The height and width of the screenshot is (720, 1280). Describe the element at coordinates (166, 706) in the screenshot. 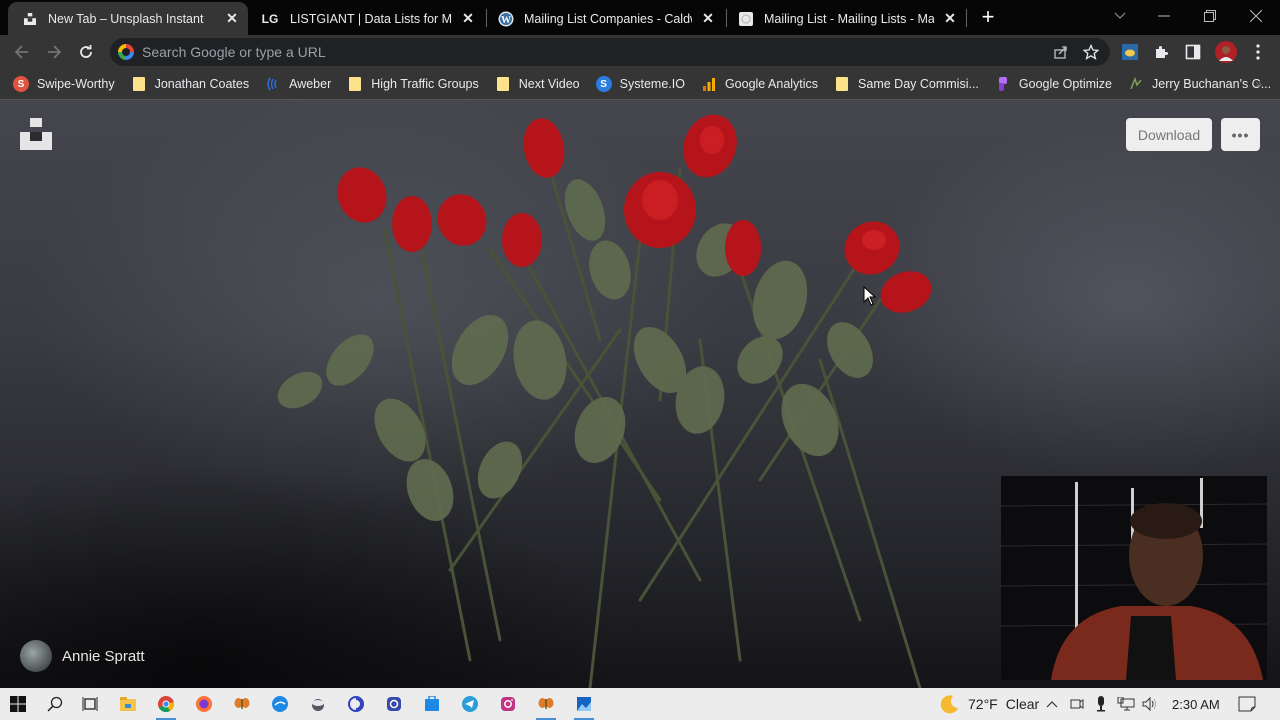

I see `chrome-taskbar-icon` at that location.